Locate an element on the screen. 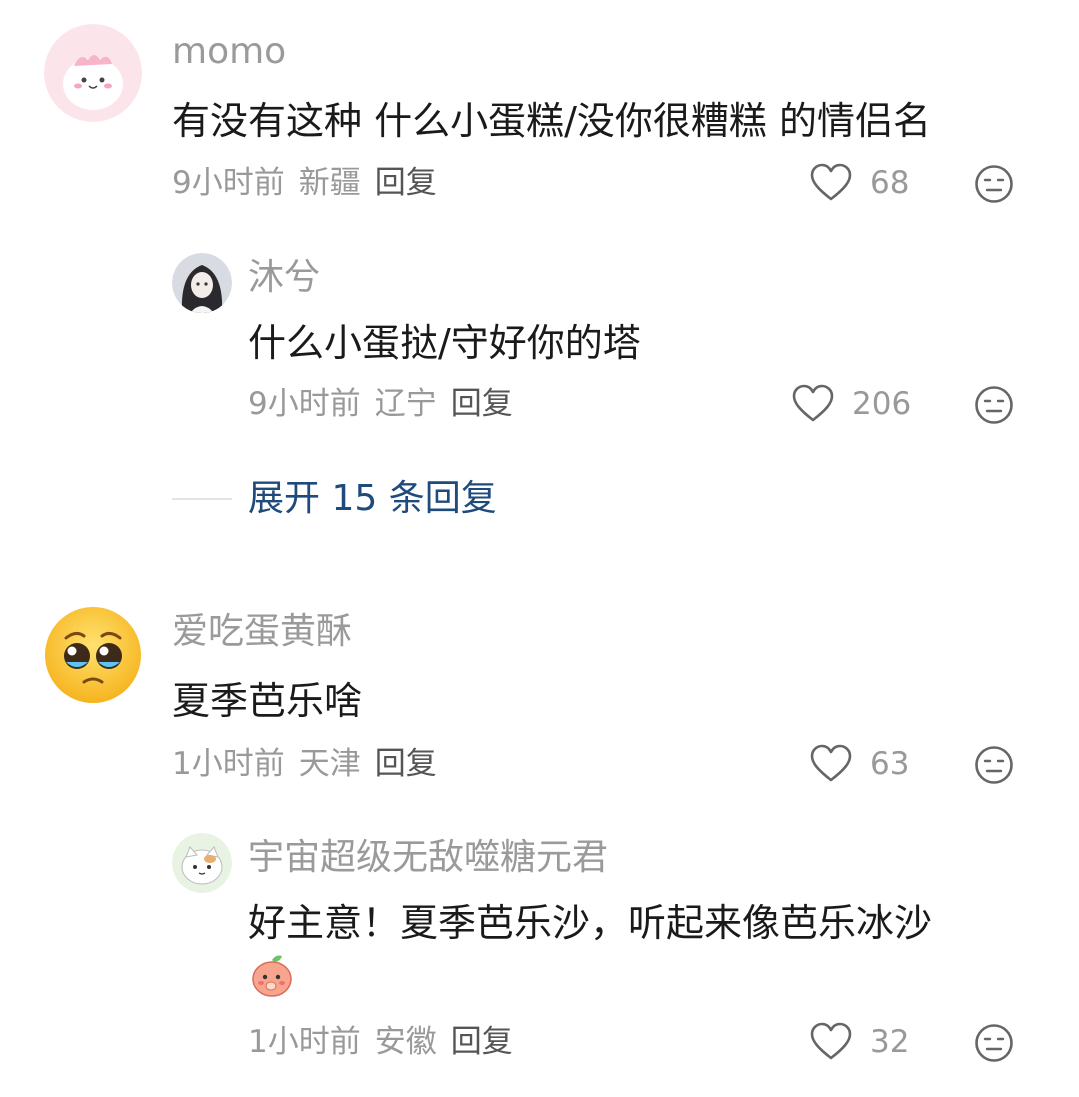 This screenshot has height=1097, width=1079. comment-meta: 1小时前 安徽 回复 is located at coordinates (387, 1042).